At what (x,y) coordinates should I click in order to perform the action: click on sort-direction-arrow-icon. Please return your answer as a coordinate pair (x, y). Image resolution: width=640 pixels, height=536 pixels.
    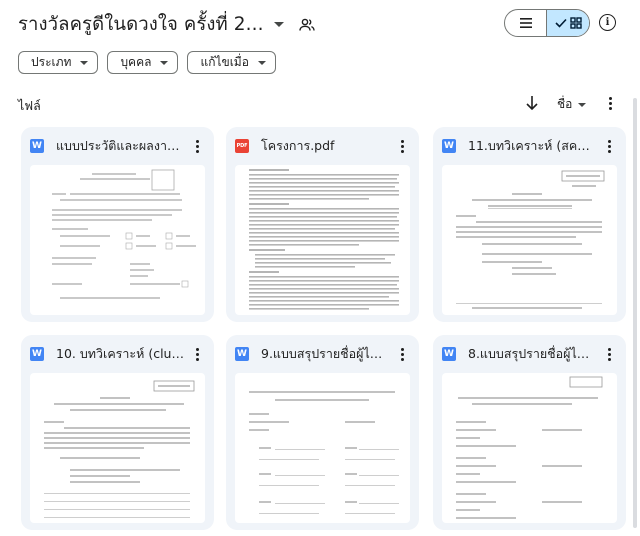
    Looking at the image, I should click on (532, 103).